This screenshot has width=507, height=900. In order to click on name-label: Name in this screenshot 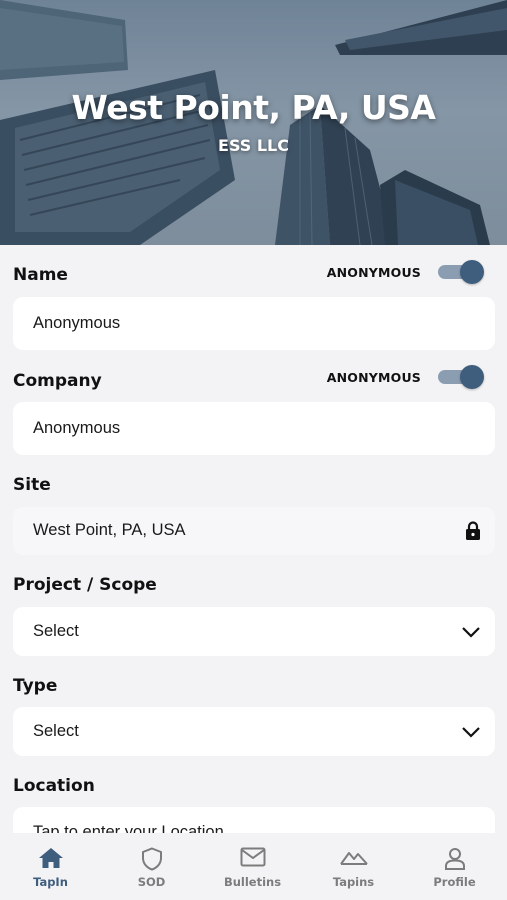, I will do `click(40, 275)`.